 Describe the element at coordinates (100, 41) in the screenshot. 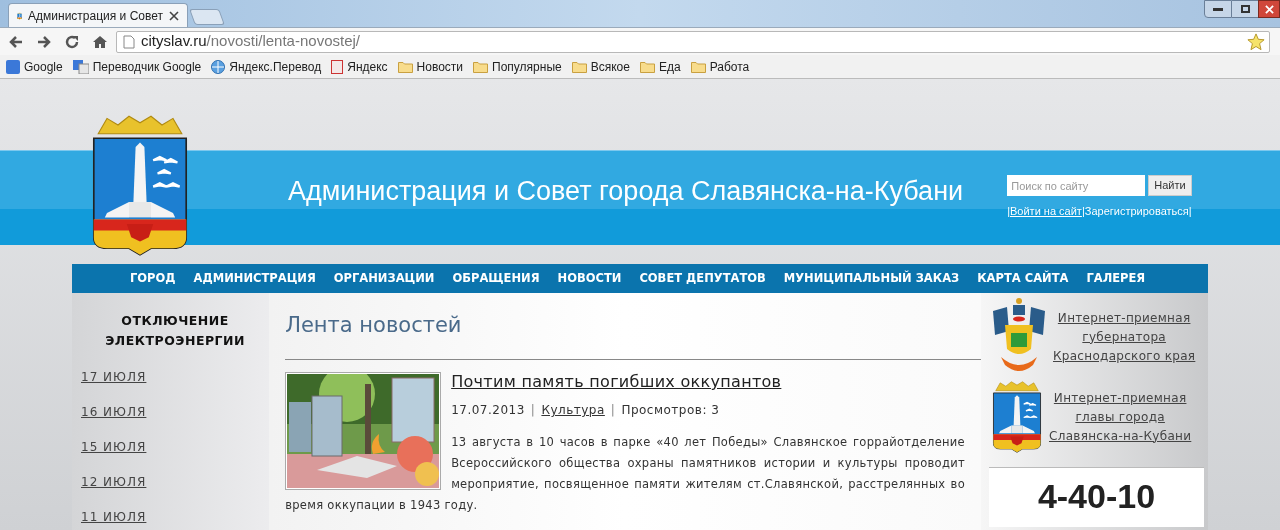

I see `home-icon` at that location.